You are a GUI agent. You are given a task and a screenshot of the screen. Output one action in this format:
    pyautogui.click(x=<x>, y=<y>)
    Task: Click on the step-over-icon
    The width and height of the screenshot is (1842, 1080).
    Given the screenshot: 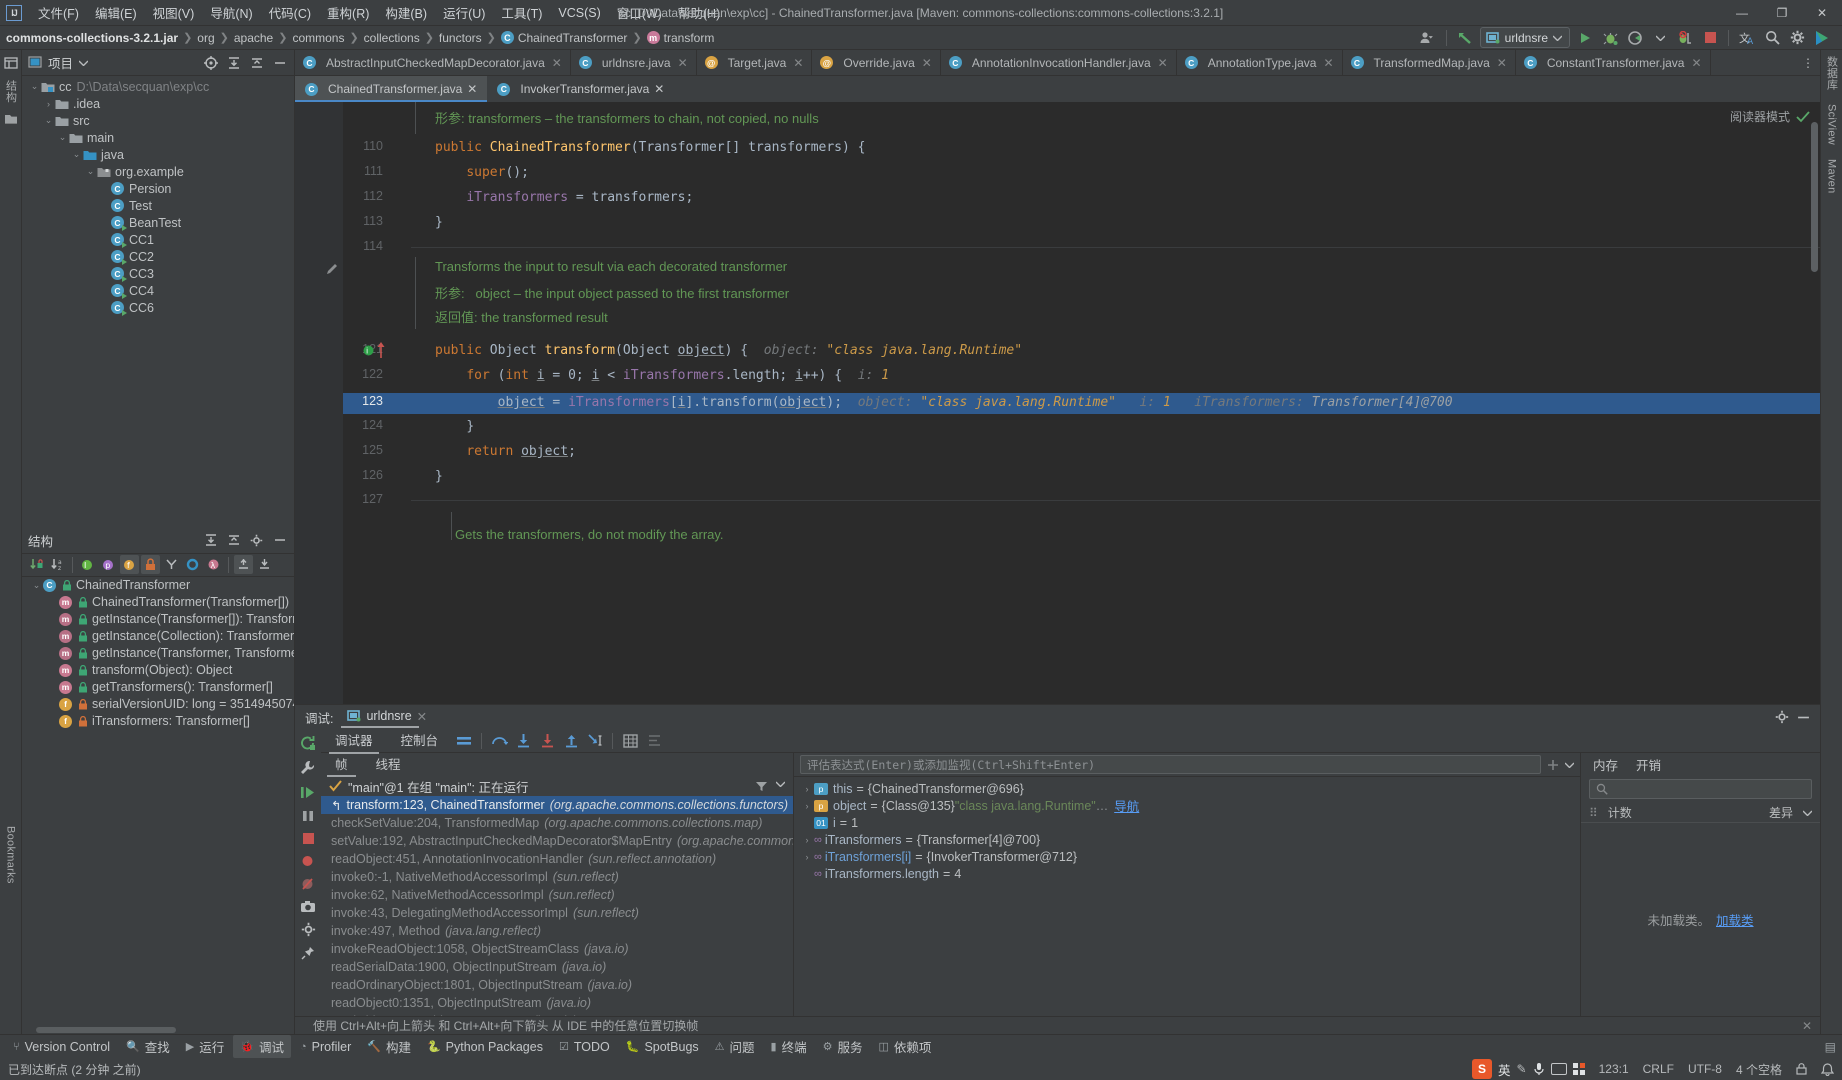 What is the action you would take?
    pyautogui.click(x=499, y=741)
    